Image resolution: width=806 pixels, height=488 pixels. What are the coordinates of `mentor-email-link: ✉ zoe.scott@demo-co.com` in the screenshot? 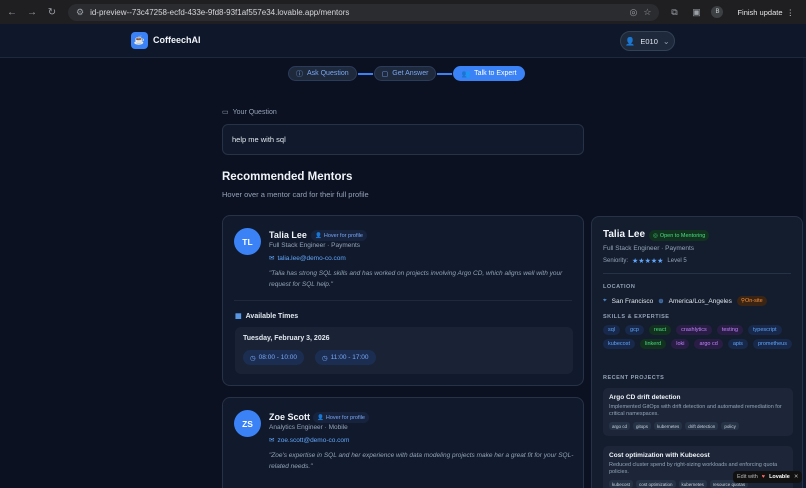 It's located at (309, 440).